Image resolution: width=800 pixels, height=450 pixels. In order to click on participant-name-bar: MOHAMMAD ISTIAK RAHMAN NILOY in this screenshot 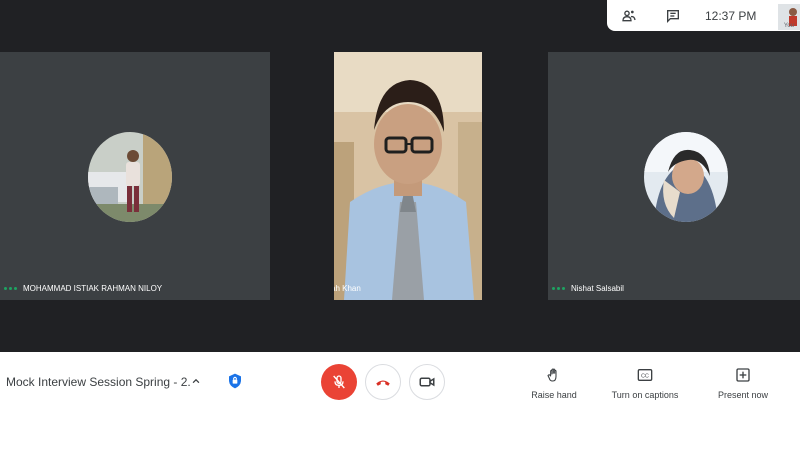, I will do `click(81, 288)`.